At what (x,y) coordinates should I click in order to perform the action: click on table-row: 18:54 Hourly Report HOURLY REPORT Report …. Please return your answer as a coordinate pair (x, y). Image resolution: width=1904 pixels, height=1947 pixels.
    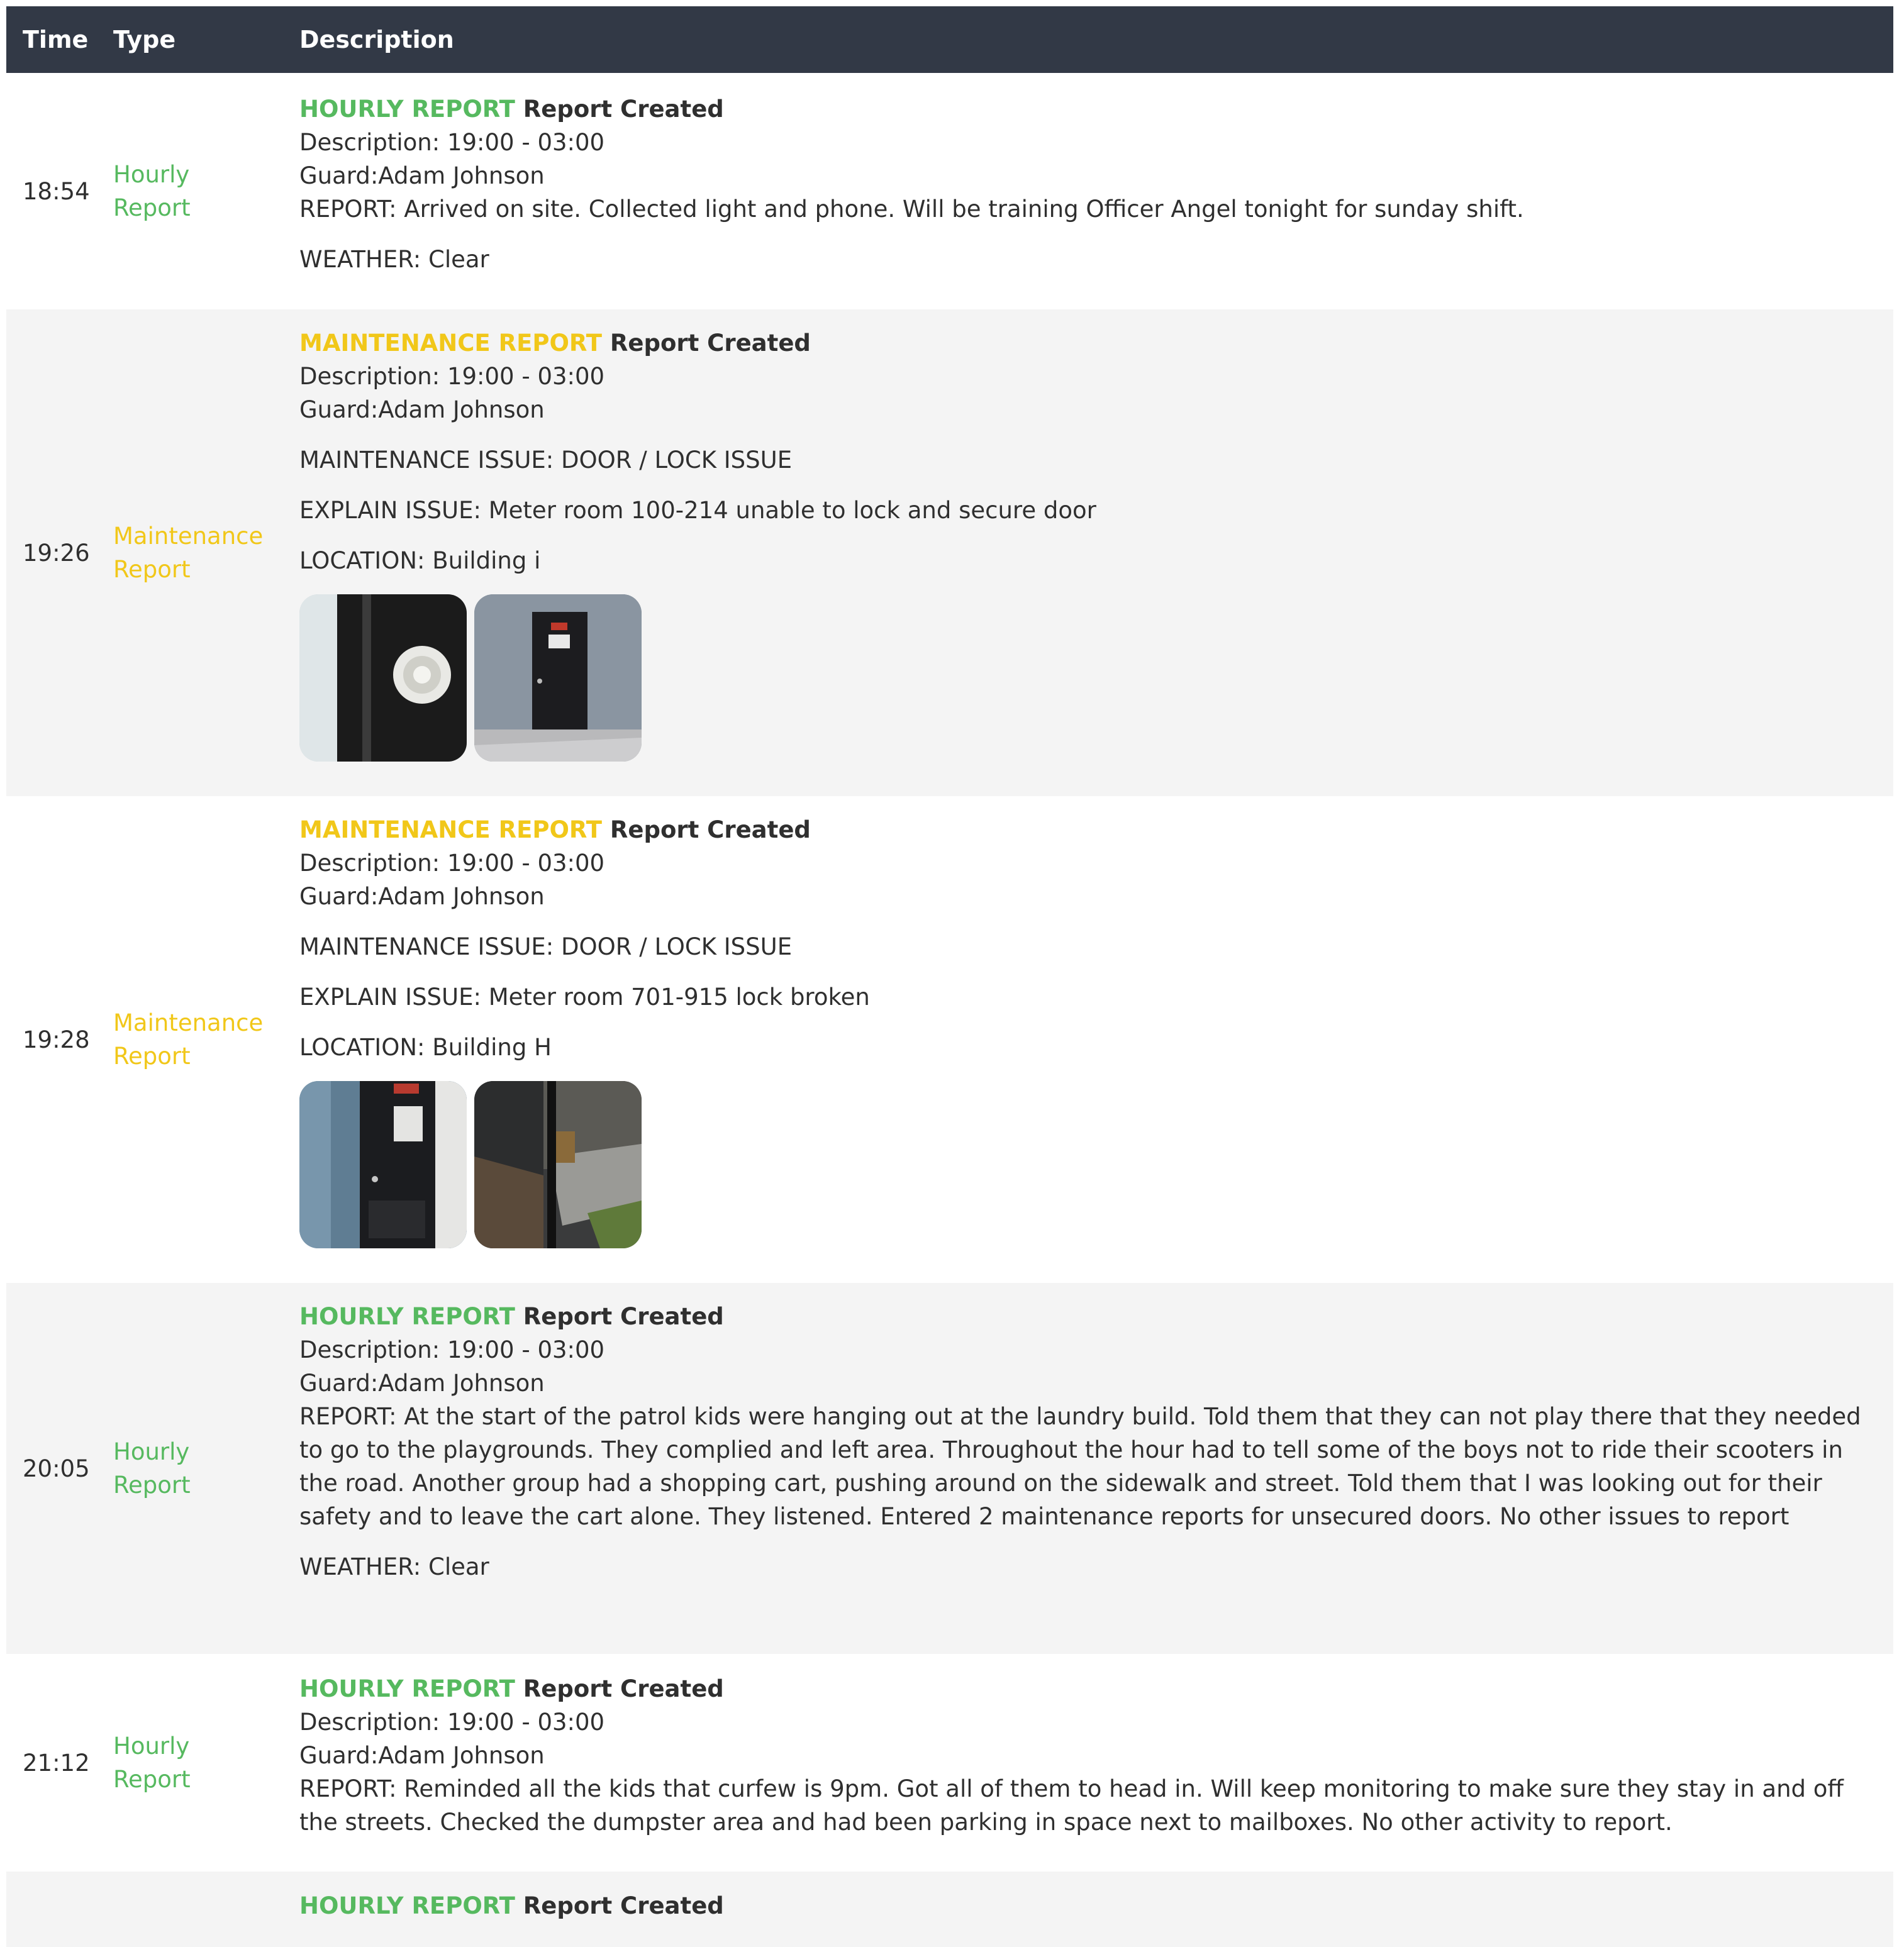
    Looking at the image, I should click on (949, 191).